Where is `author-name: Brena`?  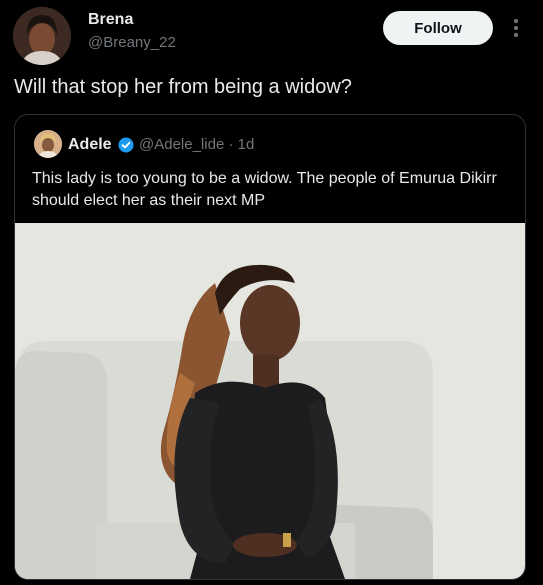
author-name: Brena is located at coordinates (110, 20).